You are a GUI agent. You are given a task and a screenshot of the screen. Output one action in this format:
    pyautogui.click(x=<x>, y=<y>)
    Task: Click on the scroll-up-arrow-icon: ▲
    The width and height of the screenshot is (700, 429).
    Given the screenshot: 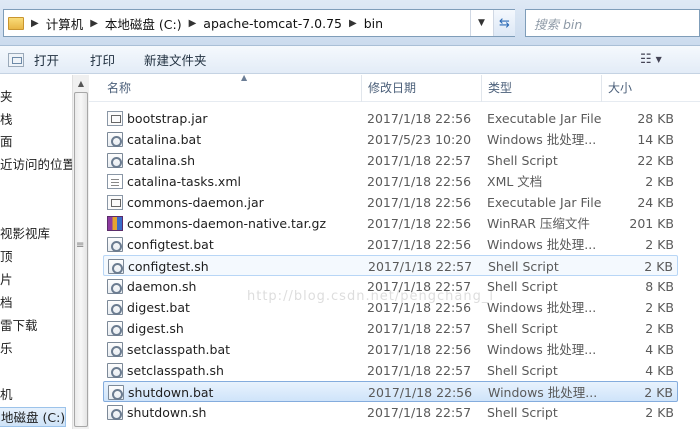 What is the action you would take?
    pyautogui.click(x=81, y=84)
    